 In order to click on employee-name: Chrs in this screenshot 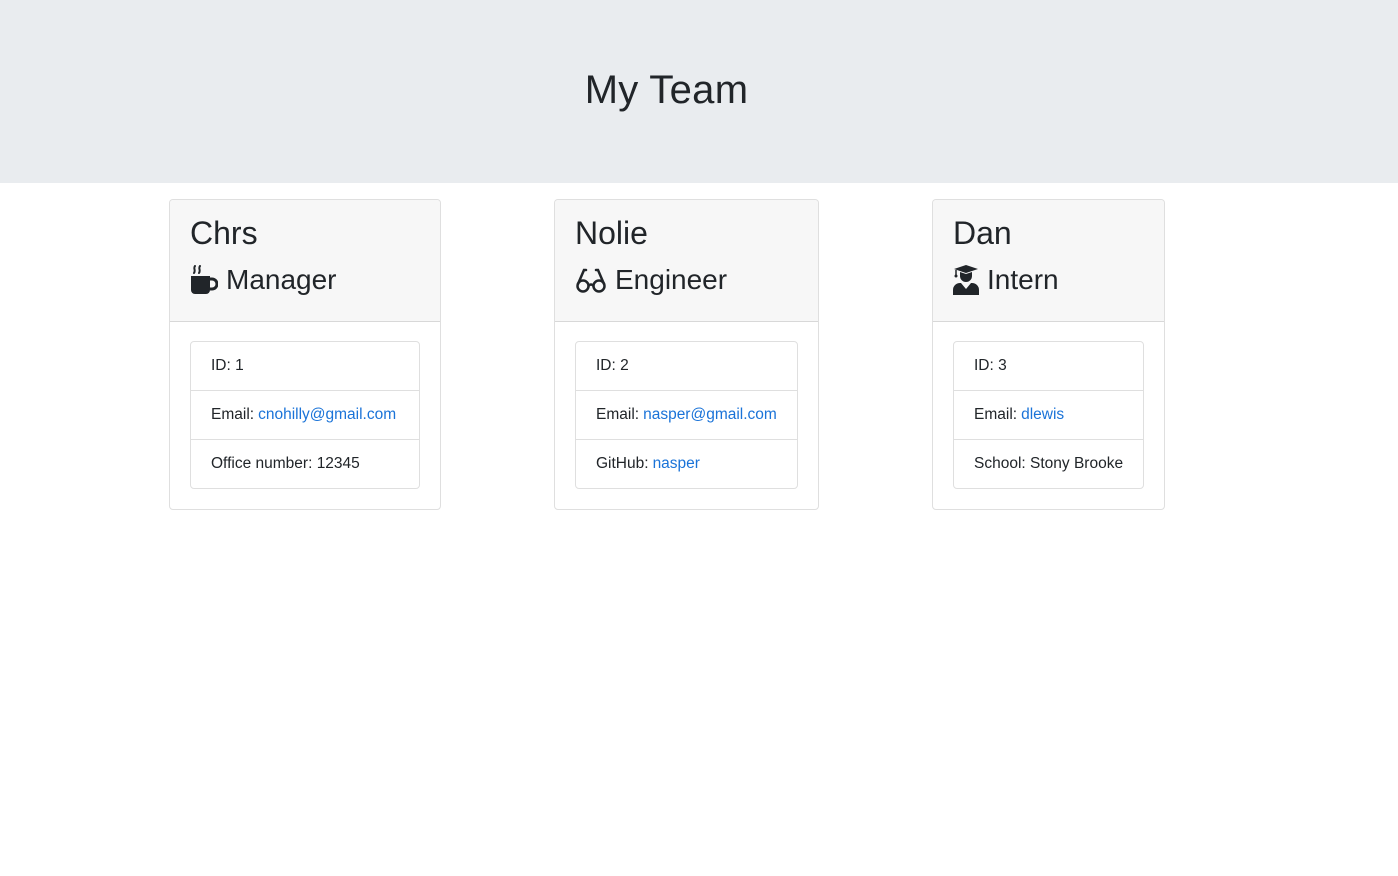, I will do `click(224, 233)`.